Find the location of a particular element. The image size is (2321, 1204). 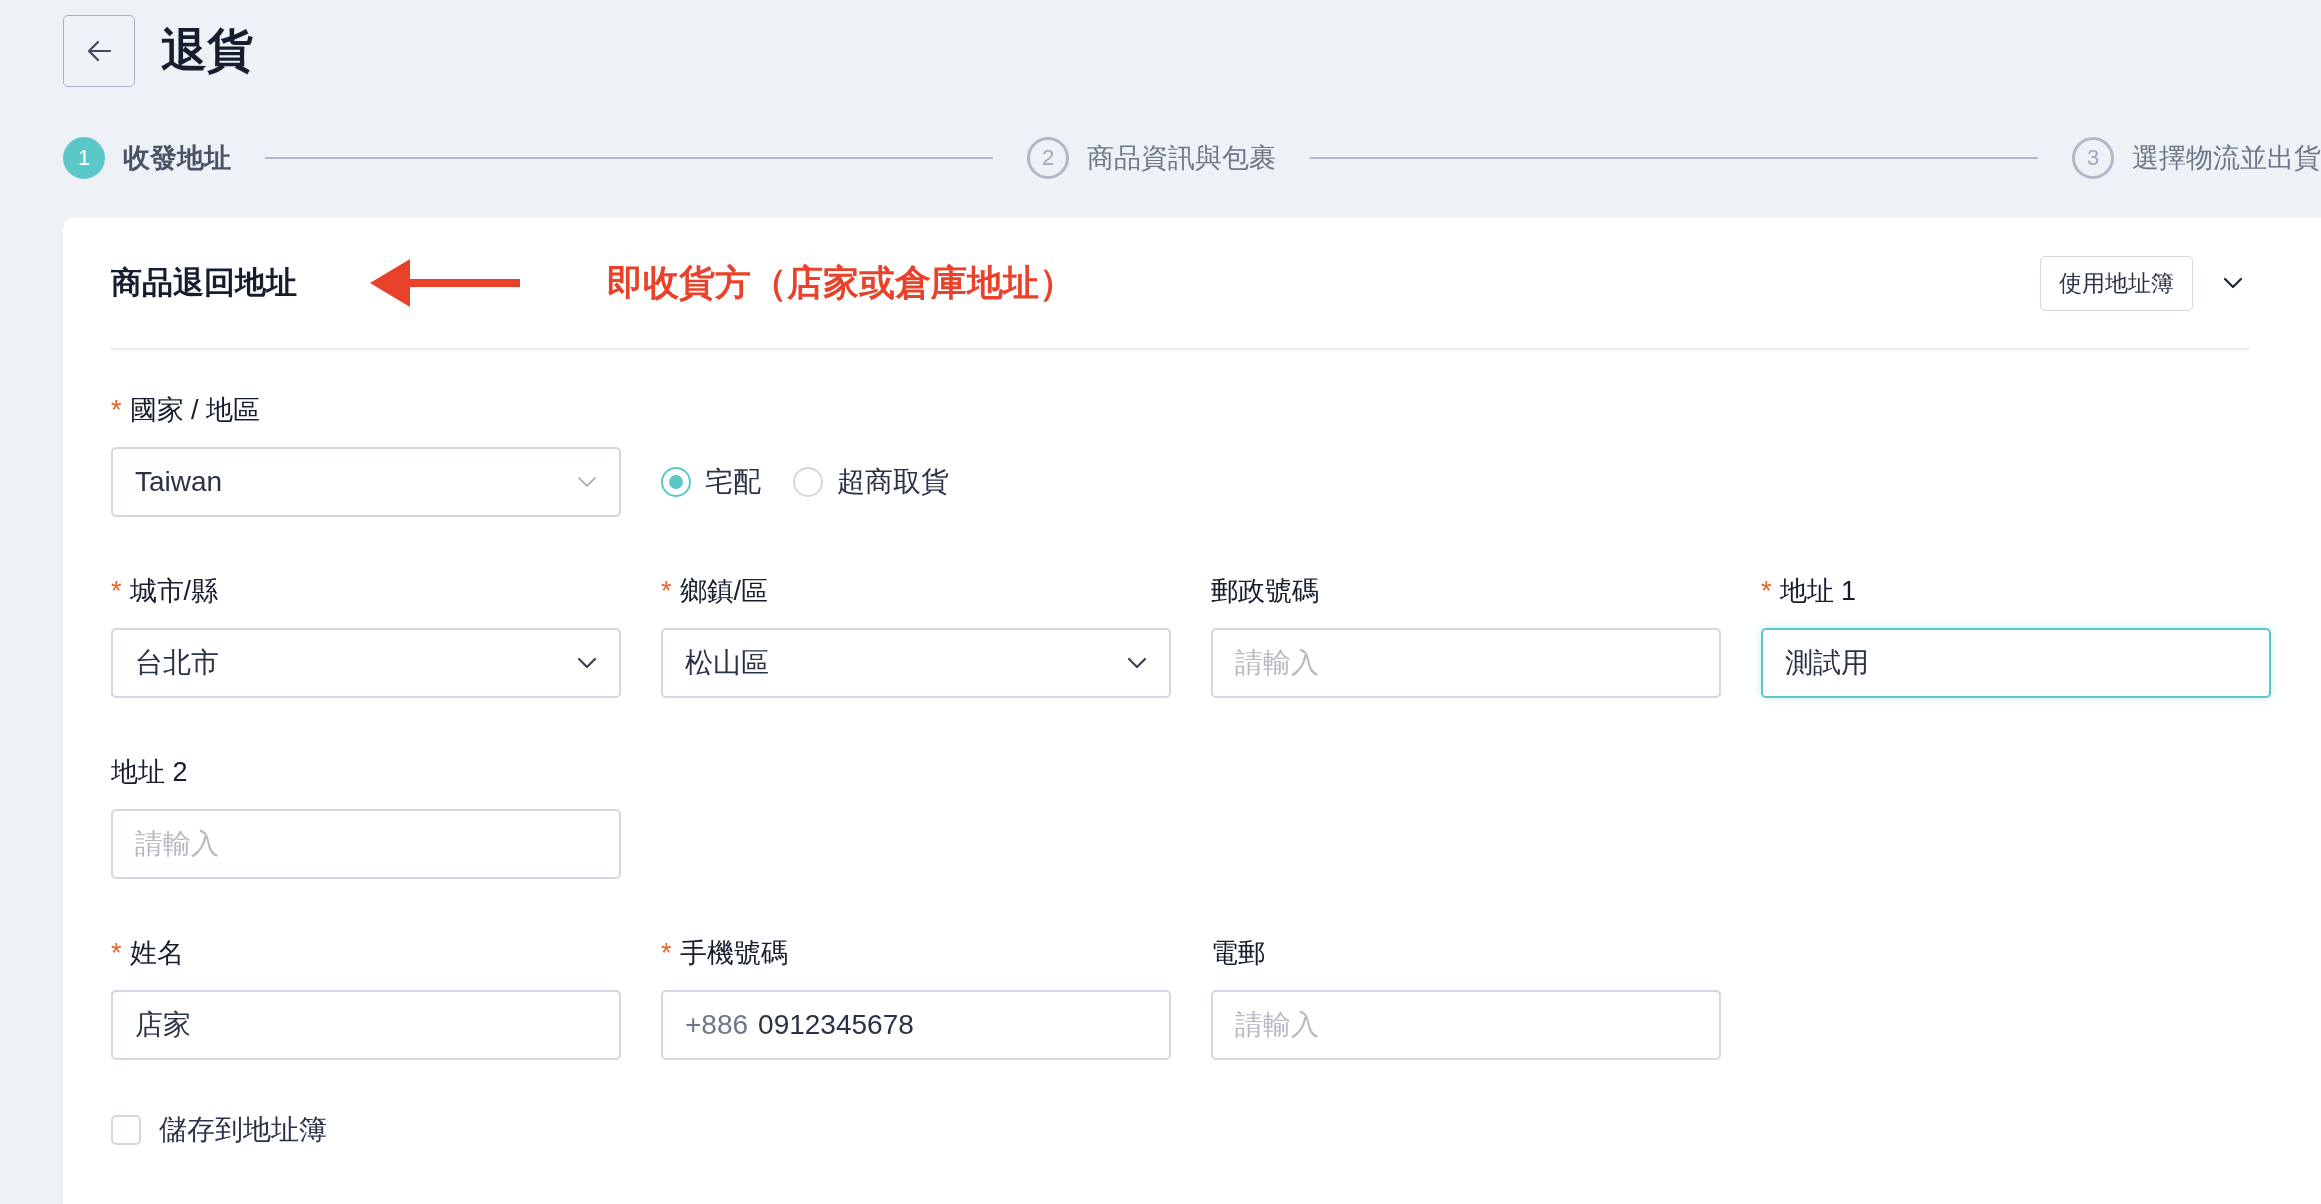

field-label: 鄉鎮/區 is located at coordinates (724, 591).